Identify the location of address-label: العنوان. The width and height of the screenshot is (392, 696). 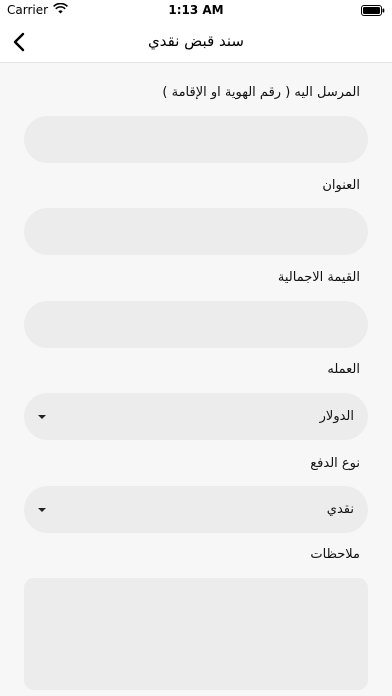
(341, 185).